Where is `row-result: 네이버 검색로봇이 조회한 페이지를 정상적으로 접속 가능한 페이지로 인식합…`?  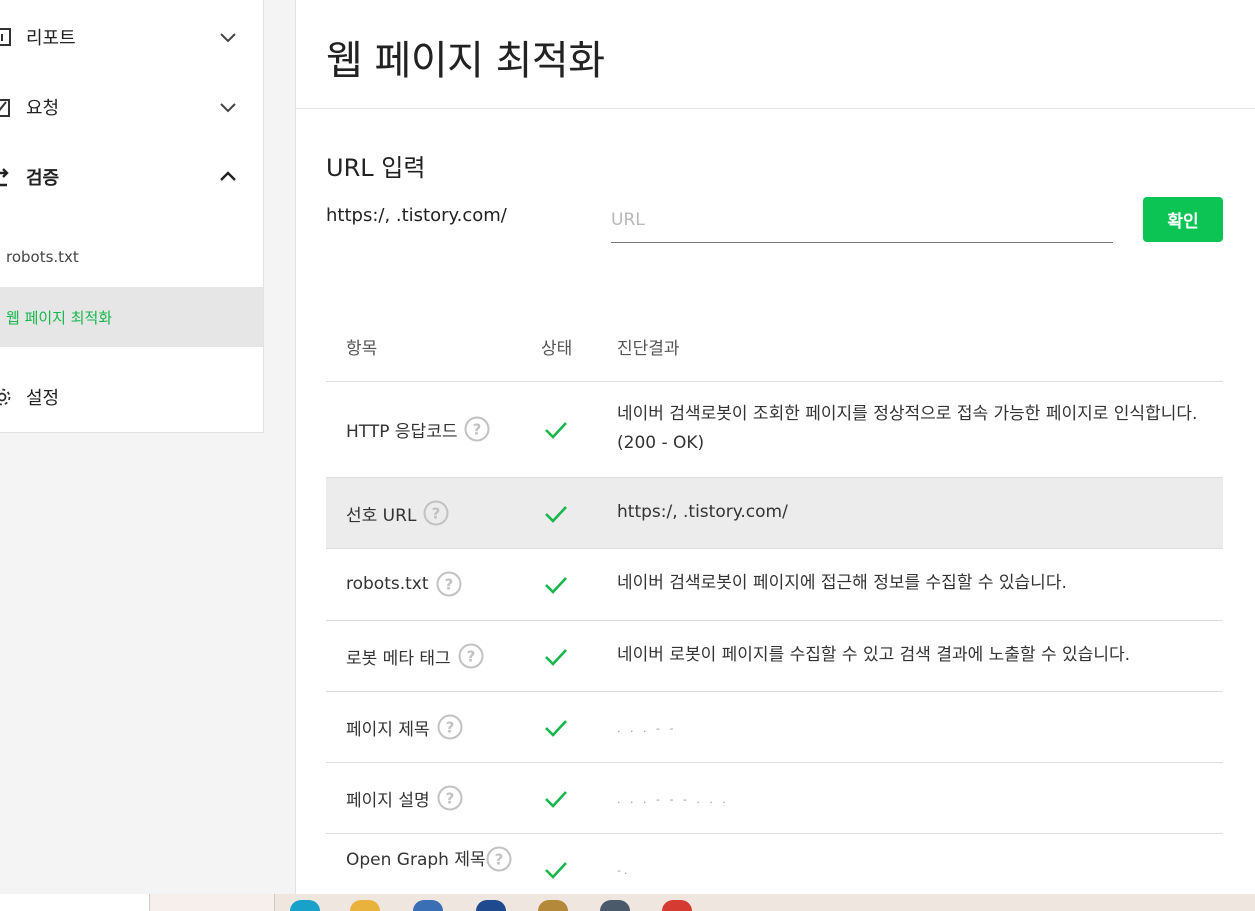 row-result: 네이버 검색로봇이 조회한 페이지를 정상적으로 접속 가능한 페이지로 인식합… is located at coordinates (907, 428).